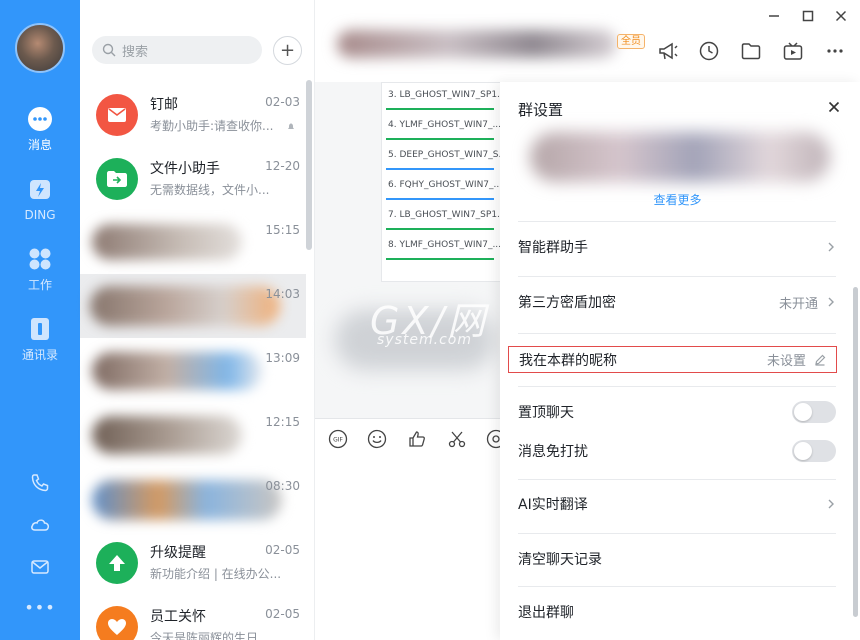 The image size is (860, 640). Describe the element at coordinates (672, 359) in the screenshot. I see `my-nickname-row: 我在本群的昵称 未设置` at that location.